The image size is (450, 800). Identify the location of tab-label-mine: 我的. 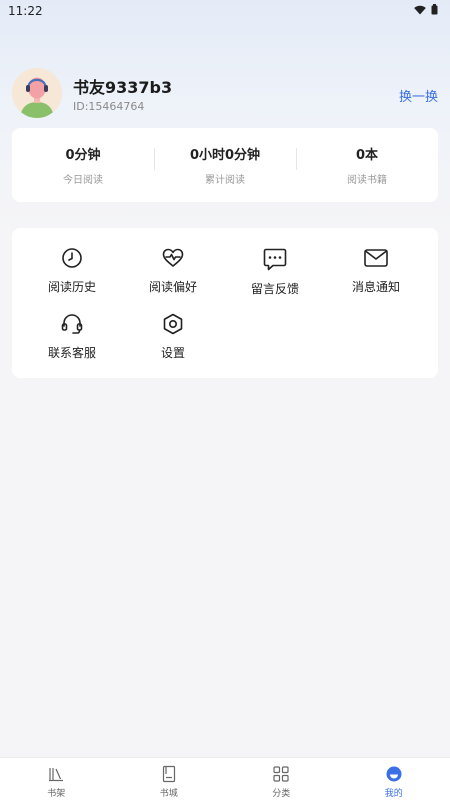
(393, 794).